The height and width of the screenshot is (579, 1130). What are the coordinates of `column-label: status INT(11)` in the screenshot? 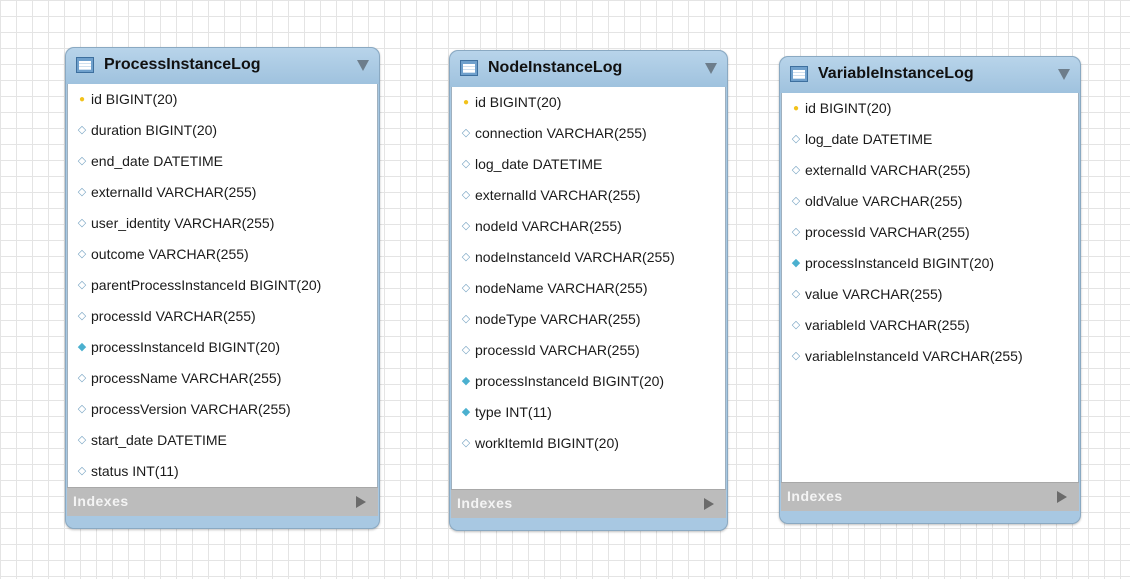 It's located at (135, 471).